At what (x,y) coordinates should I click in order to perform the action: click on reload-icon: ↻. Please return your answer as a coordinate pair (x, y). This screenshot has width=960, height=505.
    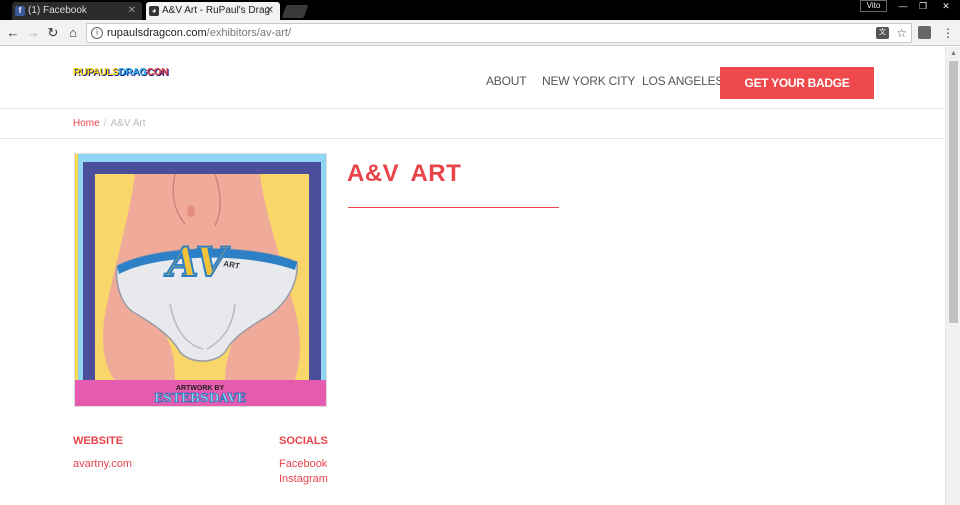
    Looking at the image, I should click on (53, 33).